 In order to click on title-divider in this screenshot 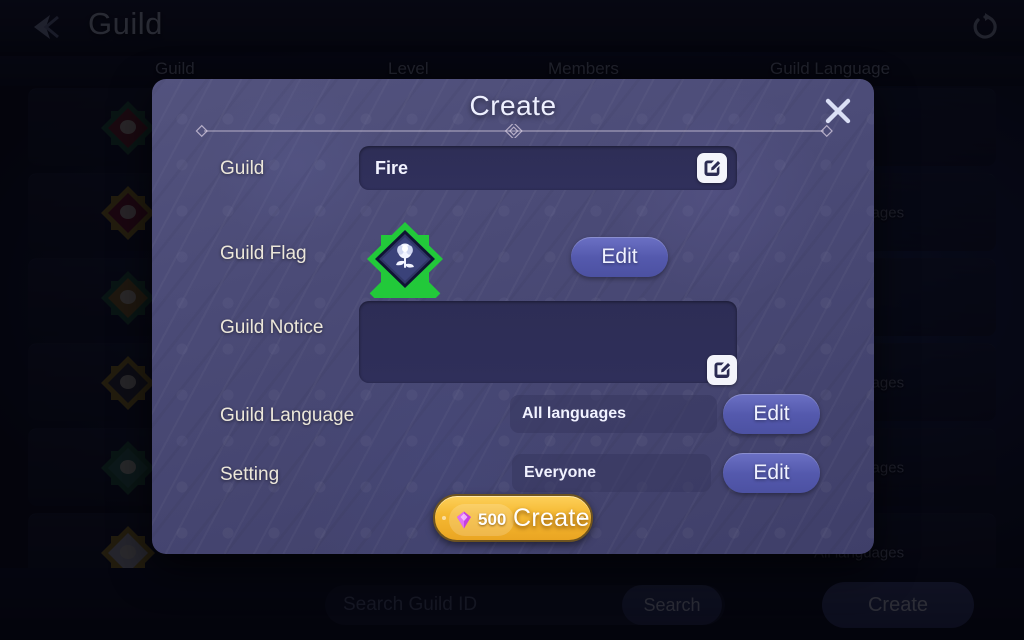, I will do `click(514, 130)`.